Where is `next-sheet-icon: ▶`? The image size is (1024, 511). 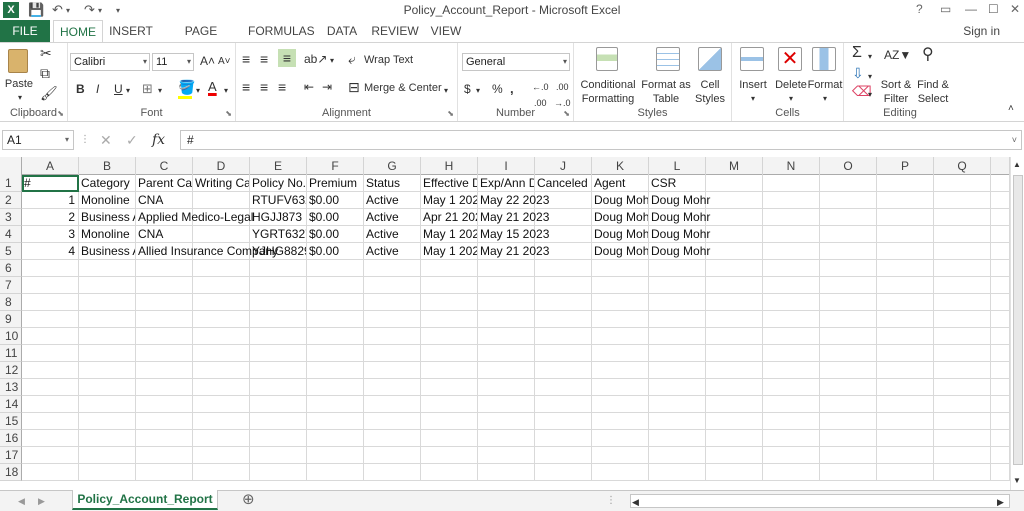 next-sheet-icon: ▶ is located at coordinates (41, 501).